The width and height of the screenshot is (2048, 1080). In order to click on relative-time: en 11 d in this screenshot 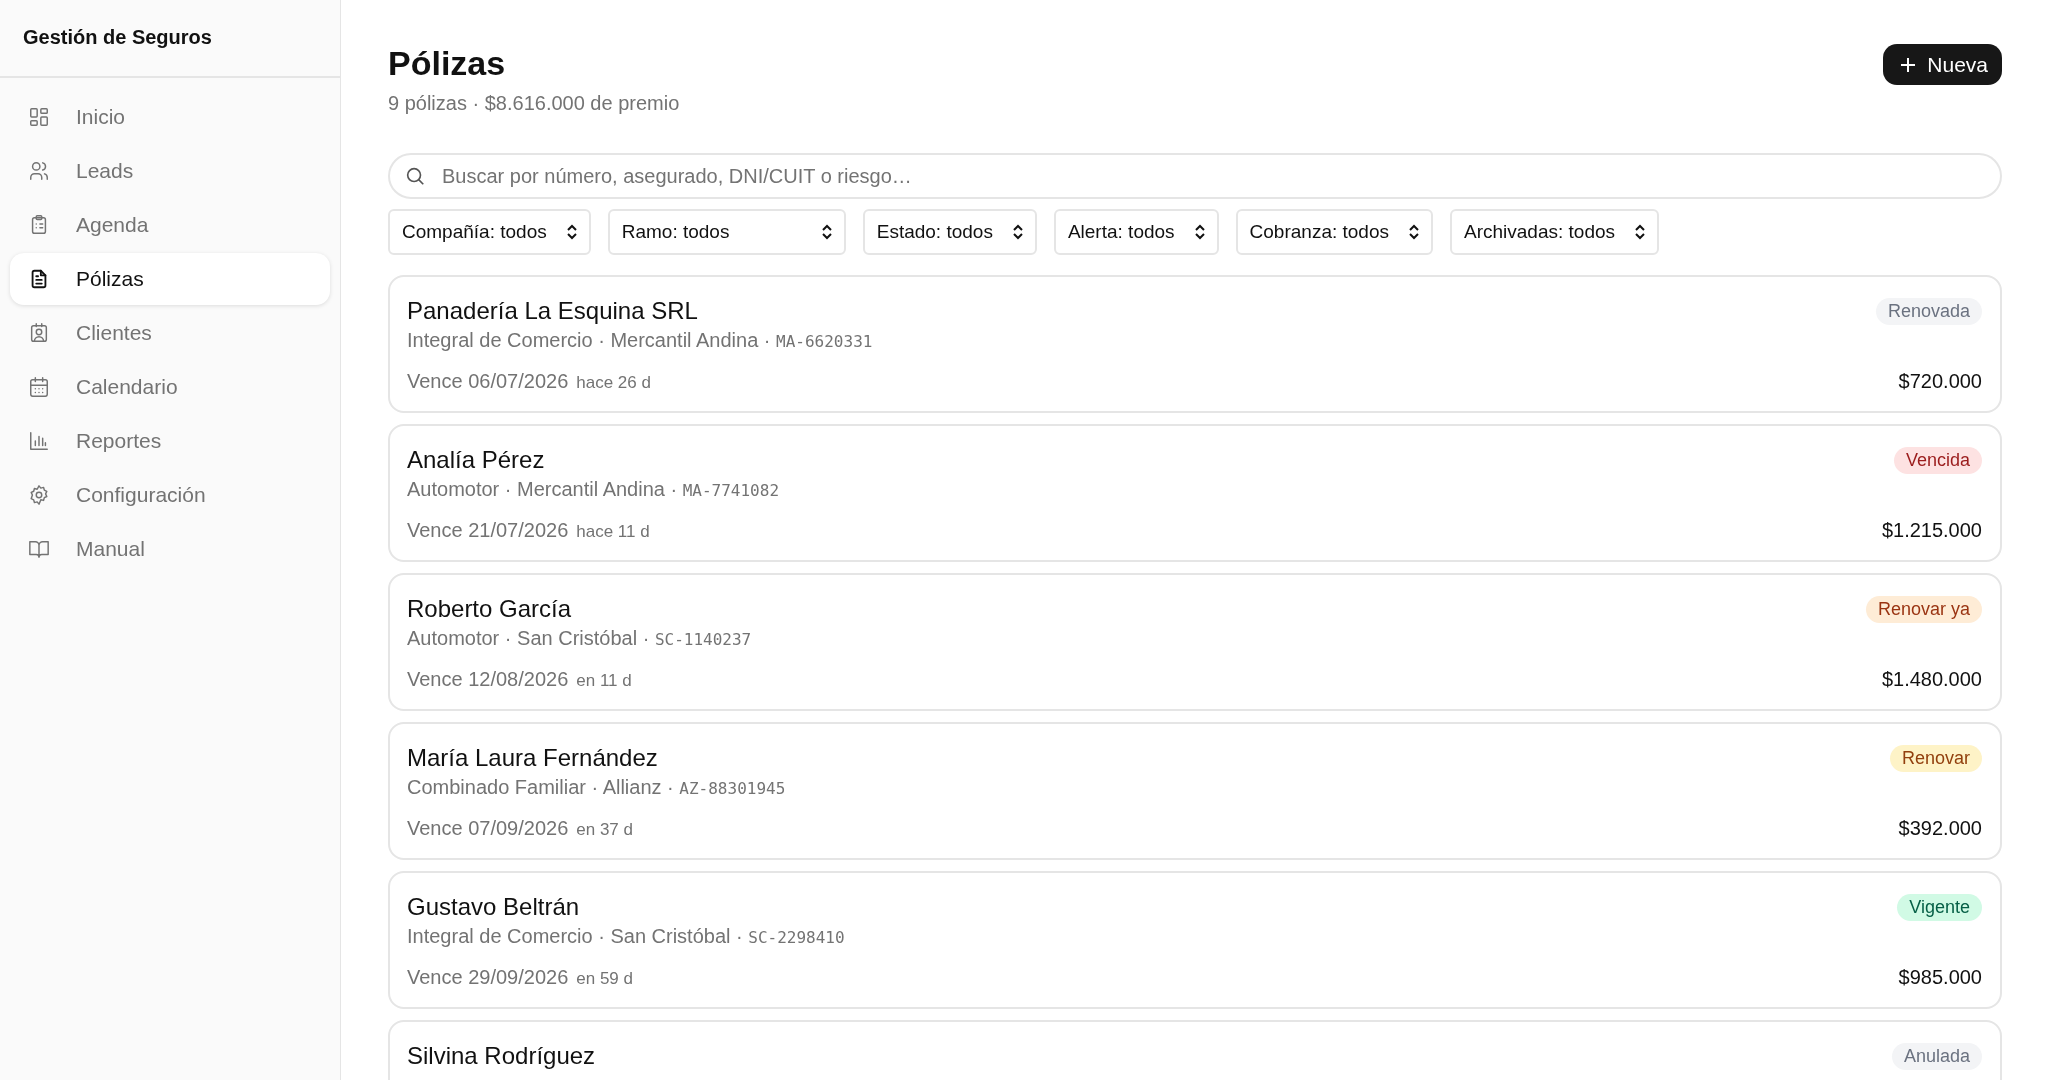, I will do `click(604, 680)`.